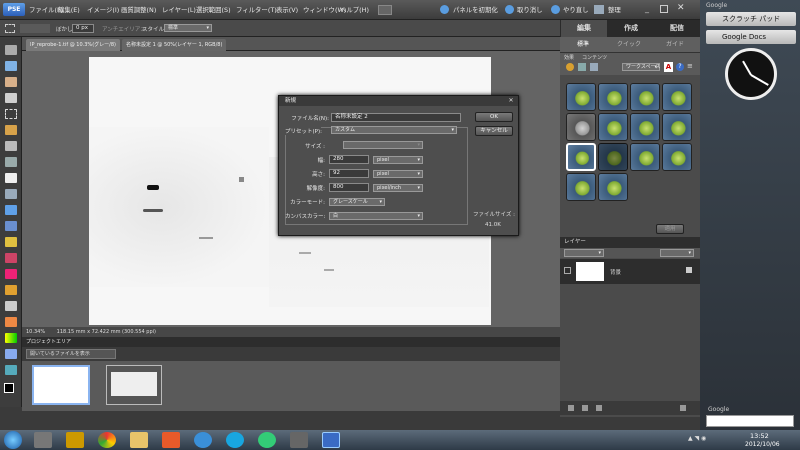 The height and width of the screenshot is (450, 800). What do you see at coordinates (11, 290) in the screenshot?
I see `brush-tool-icon` at bounding box center [11, 290].